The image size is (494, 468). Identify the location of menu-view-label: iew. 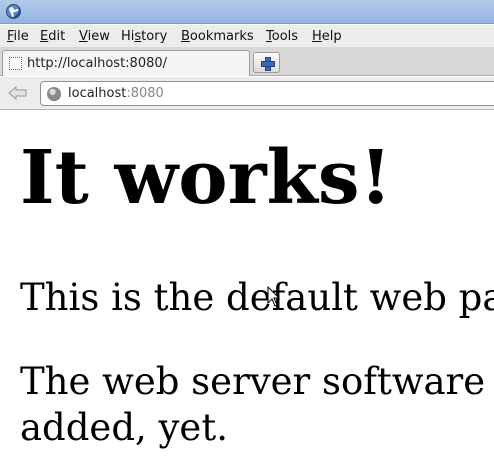
(98, 36).